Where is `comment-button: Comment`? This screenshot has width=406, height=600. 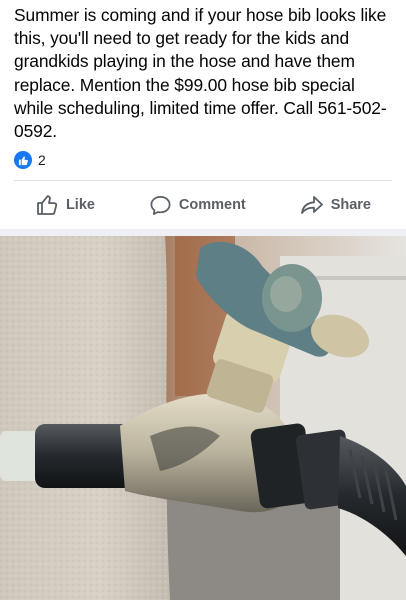
comment-button: Comment is located at coordinates (197, 205).